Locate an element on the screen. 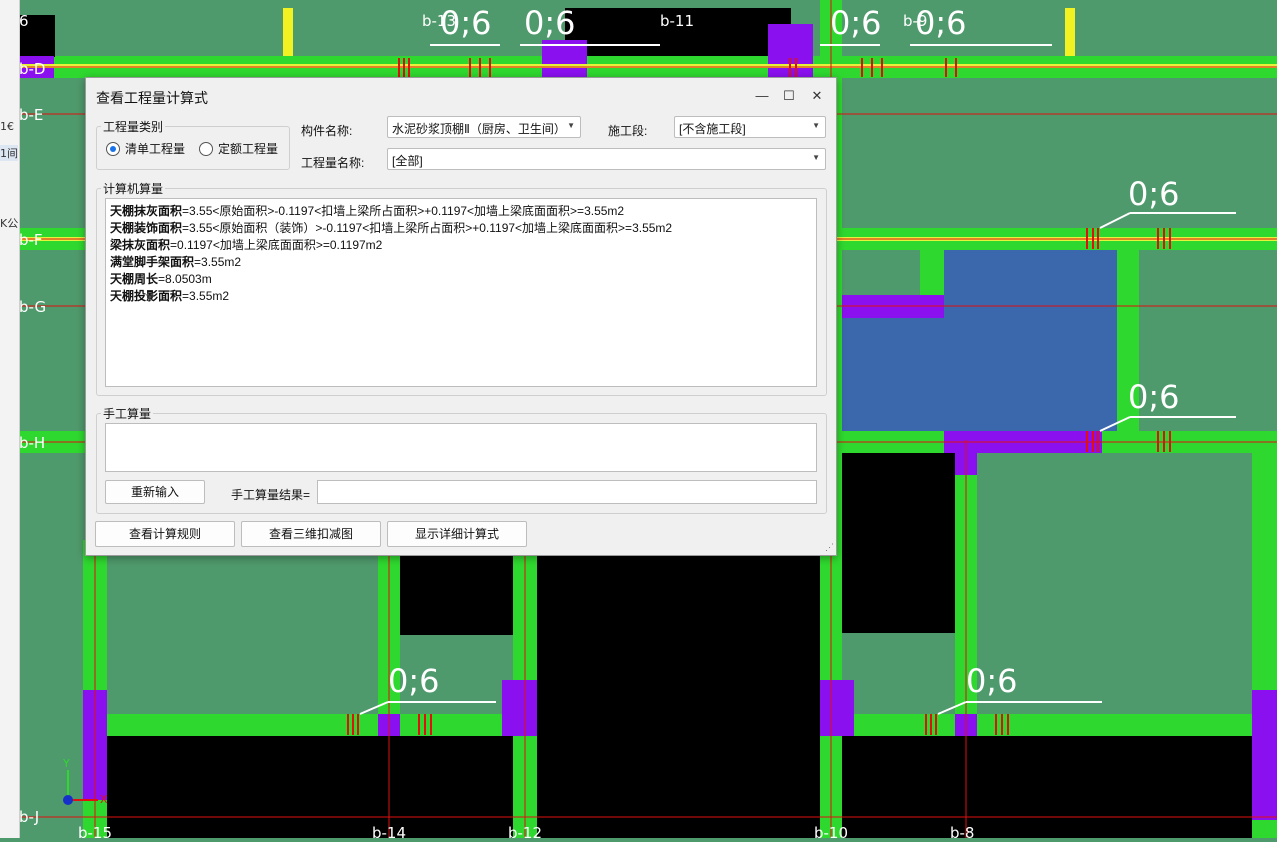 The height and width of the screenshot is (842, 1277). radio-label: 定额工程量 is located at coordinates (248, 149).